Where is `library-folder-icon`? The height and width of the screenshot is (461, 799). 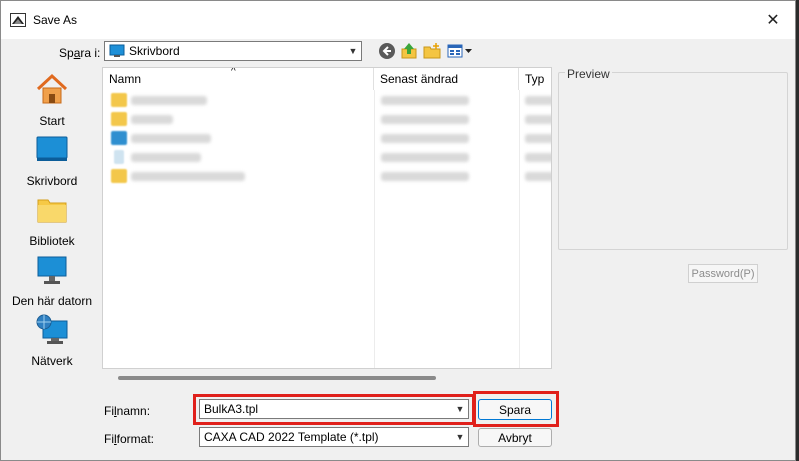
library-folder-icon is located at coordinates (52, 211).